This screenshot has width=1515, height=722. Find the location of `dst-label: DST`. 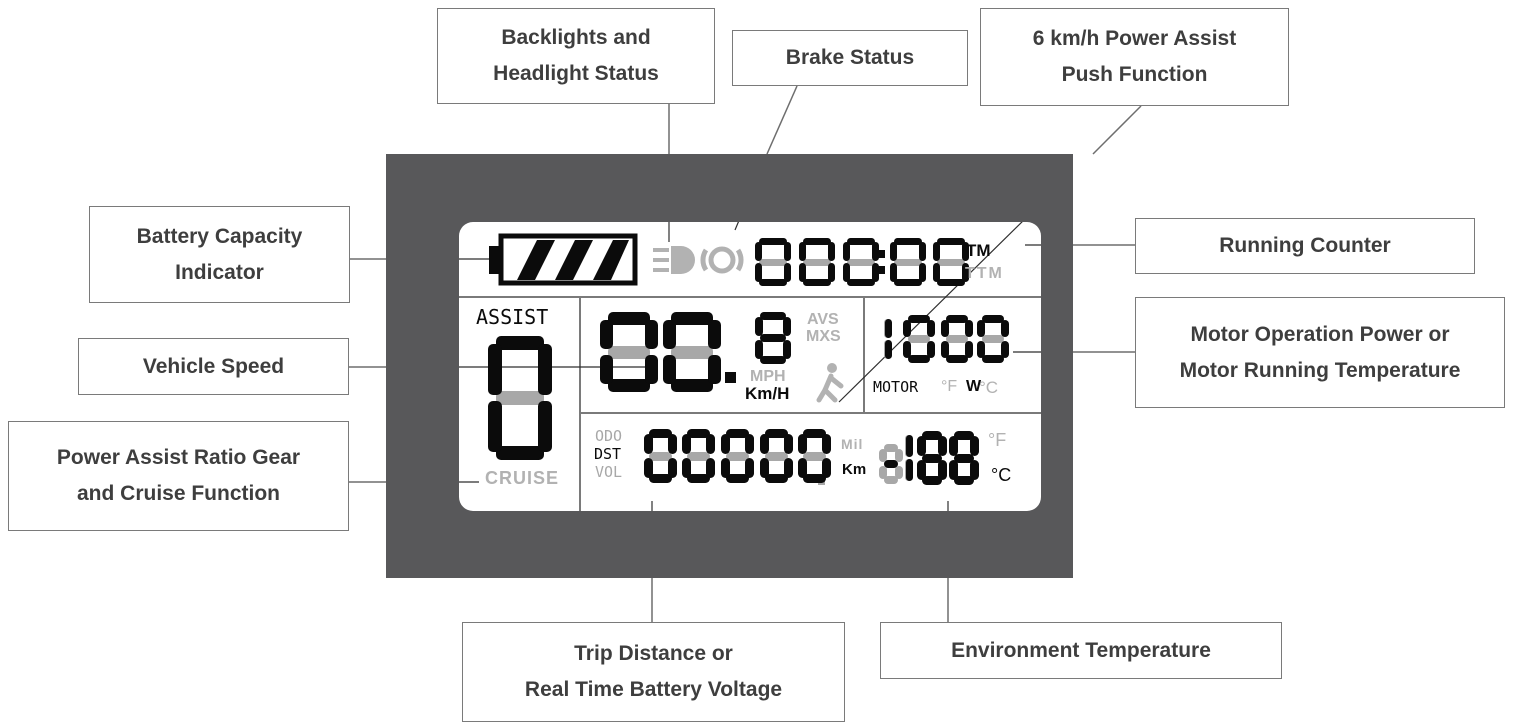

dst-label: DST is located at coordinates (608, 454).